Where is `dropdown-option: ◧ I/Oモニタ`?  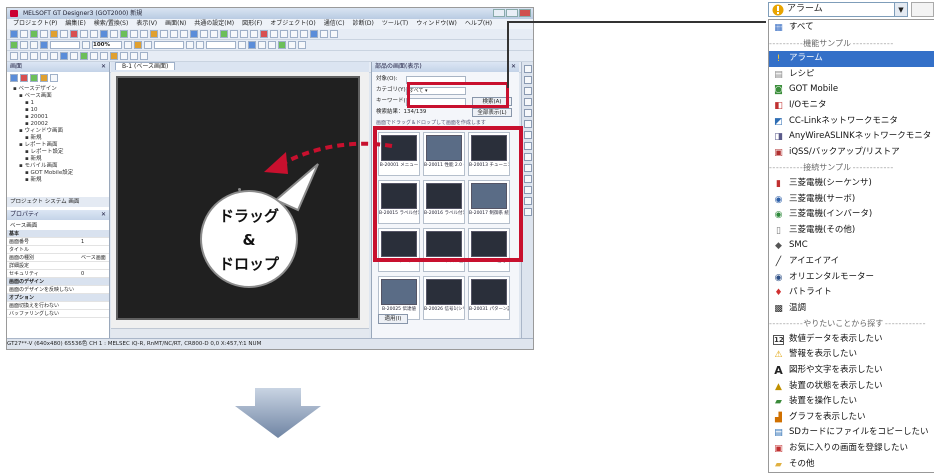
dropdown-option: ◧ I/Oモニタ is located at coordinates (851, 106).